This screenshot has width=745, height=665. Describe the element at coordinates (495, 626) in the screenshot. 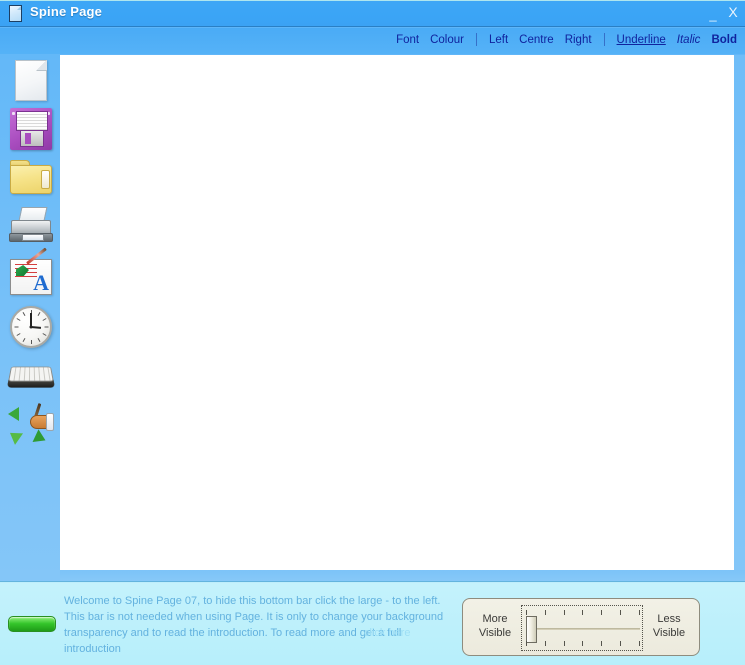

I see `slider-more-visible-label: More Visible` at that location.